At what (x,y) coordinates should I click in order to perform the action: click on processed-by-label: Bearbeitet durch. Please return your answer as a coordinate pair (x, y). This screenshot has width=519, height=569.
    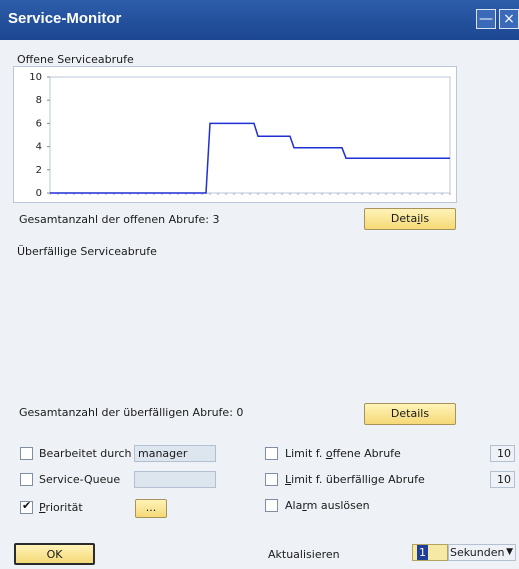
    Looking at the image, I should click on (85, 453).